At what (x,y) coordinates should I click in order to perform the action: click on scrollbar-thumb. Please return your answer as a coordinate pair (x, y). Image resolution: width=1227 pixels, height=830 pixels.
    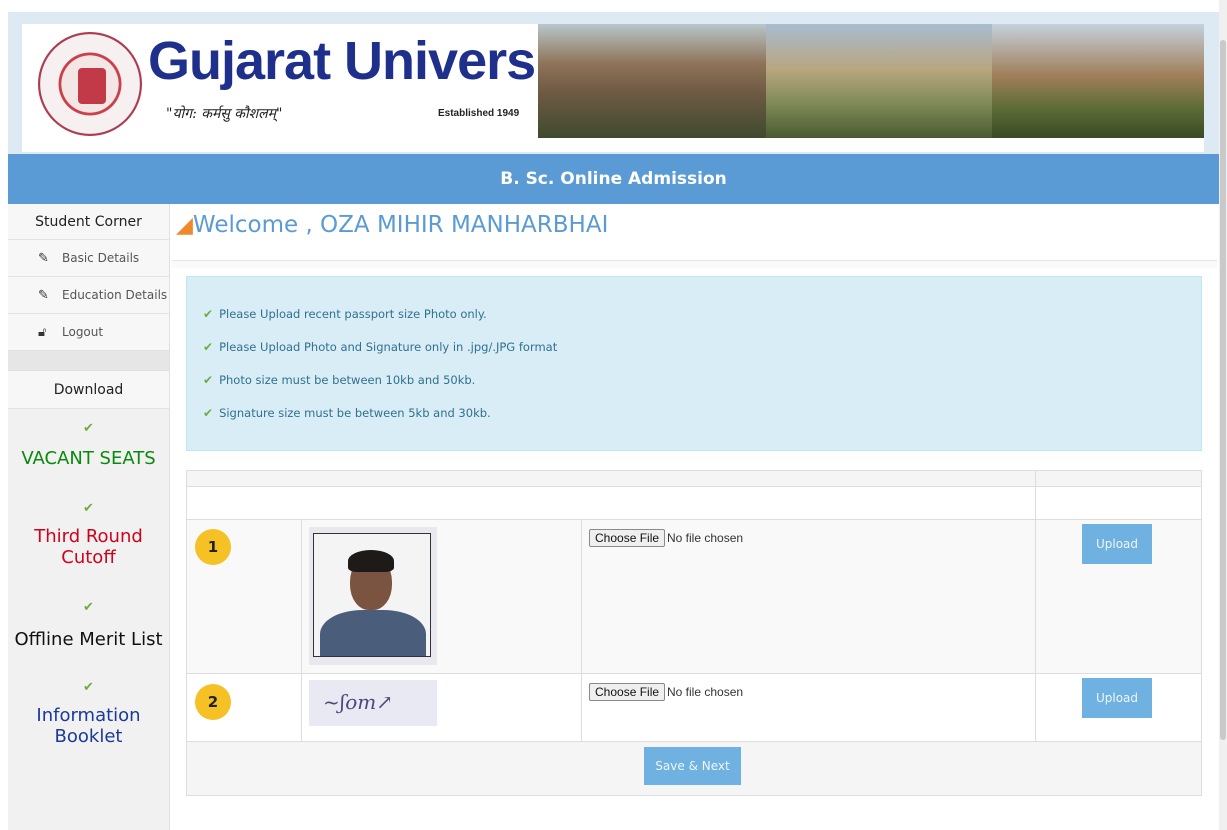
    Looking at the image, I should click on (1223, 390).